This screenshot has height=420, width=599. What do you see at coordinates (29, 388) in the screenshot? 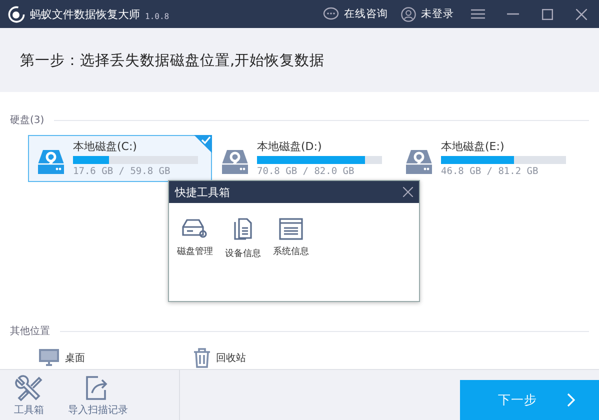
I see `wrench-screwdriver-icon` at bounding box center [29, 388].